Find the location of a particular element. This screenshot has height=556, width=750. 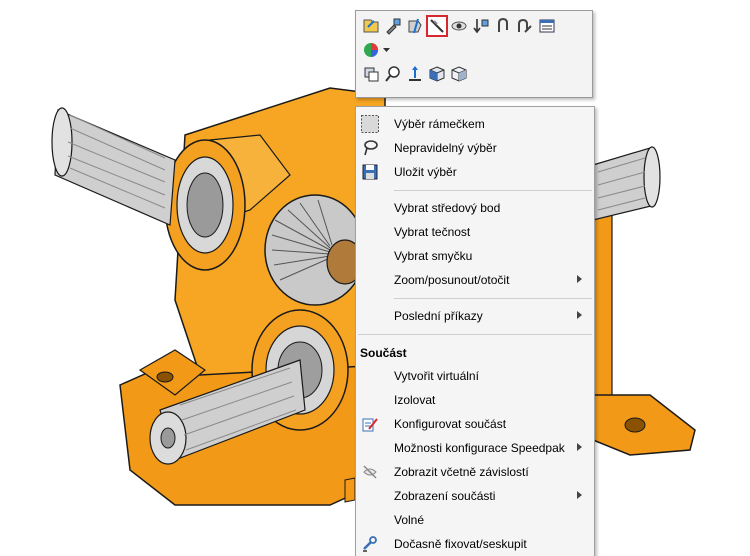

menu-item-label: Vybrat středový bod is located at coordinates (447, 208).